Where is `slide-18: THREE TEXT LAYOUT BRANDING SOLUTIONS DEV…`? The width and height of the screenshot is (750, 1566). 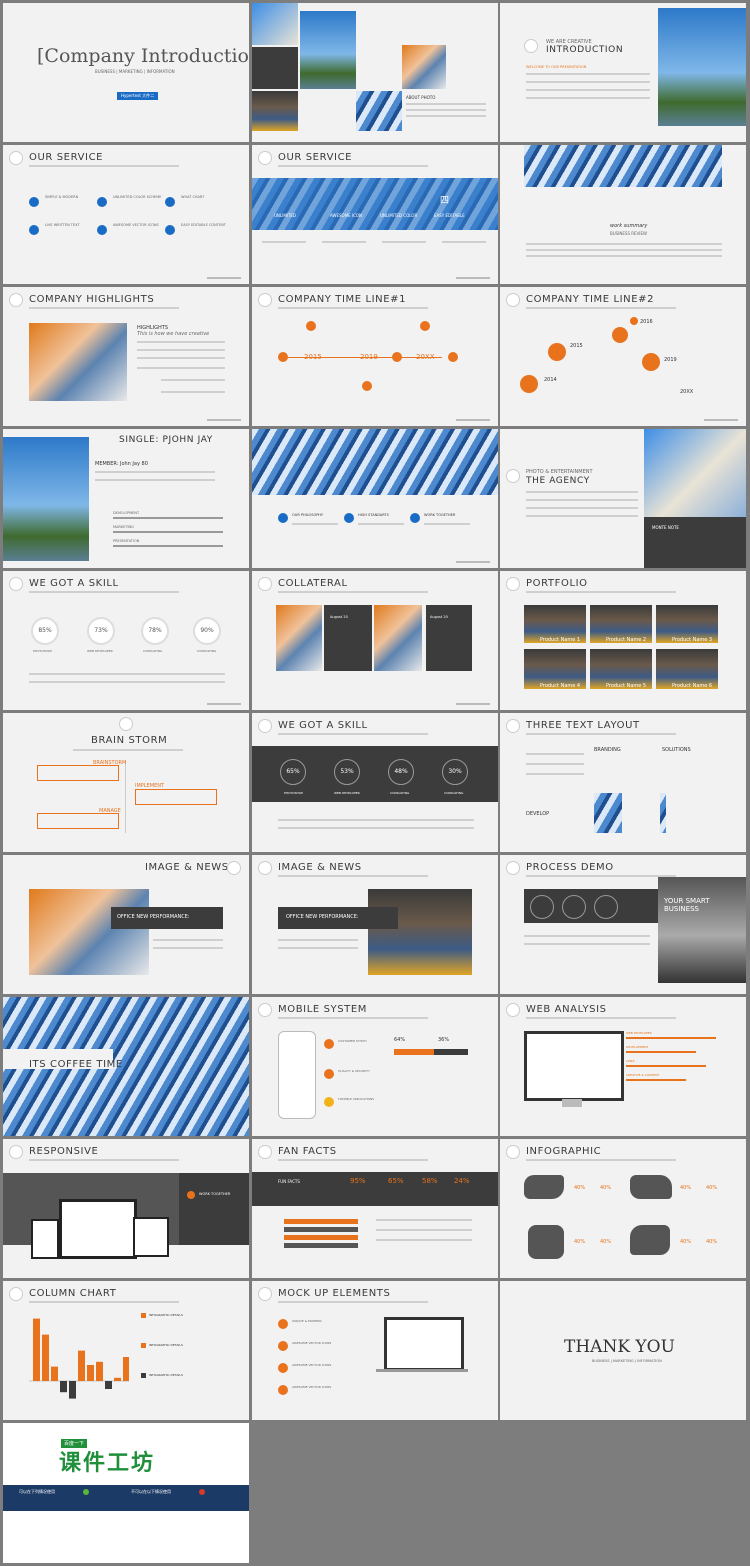 slide-18: THREE TEXT LAYOUT BRANDING SOLUTIONS DEV… is located at coordinates (623, 782).